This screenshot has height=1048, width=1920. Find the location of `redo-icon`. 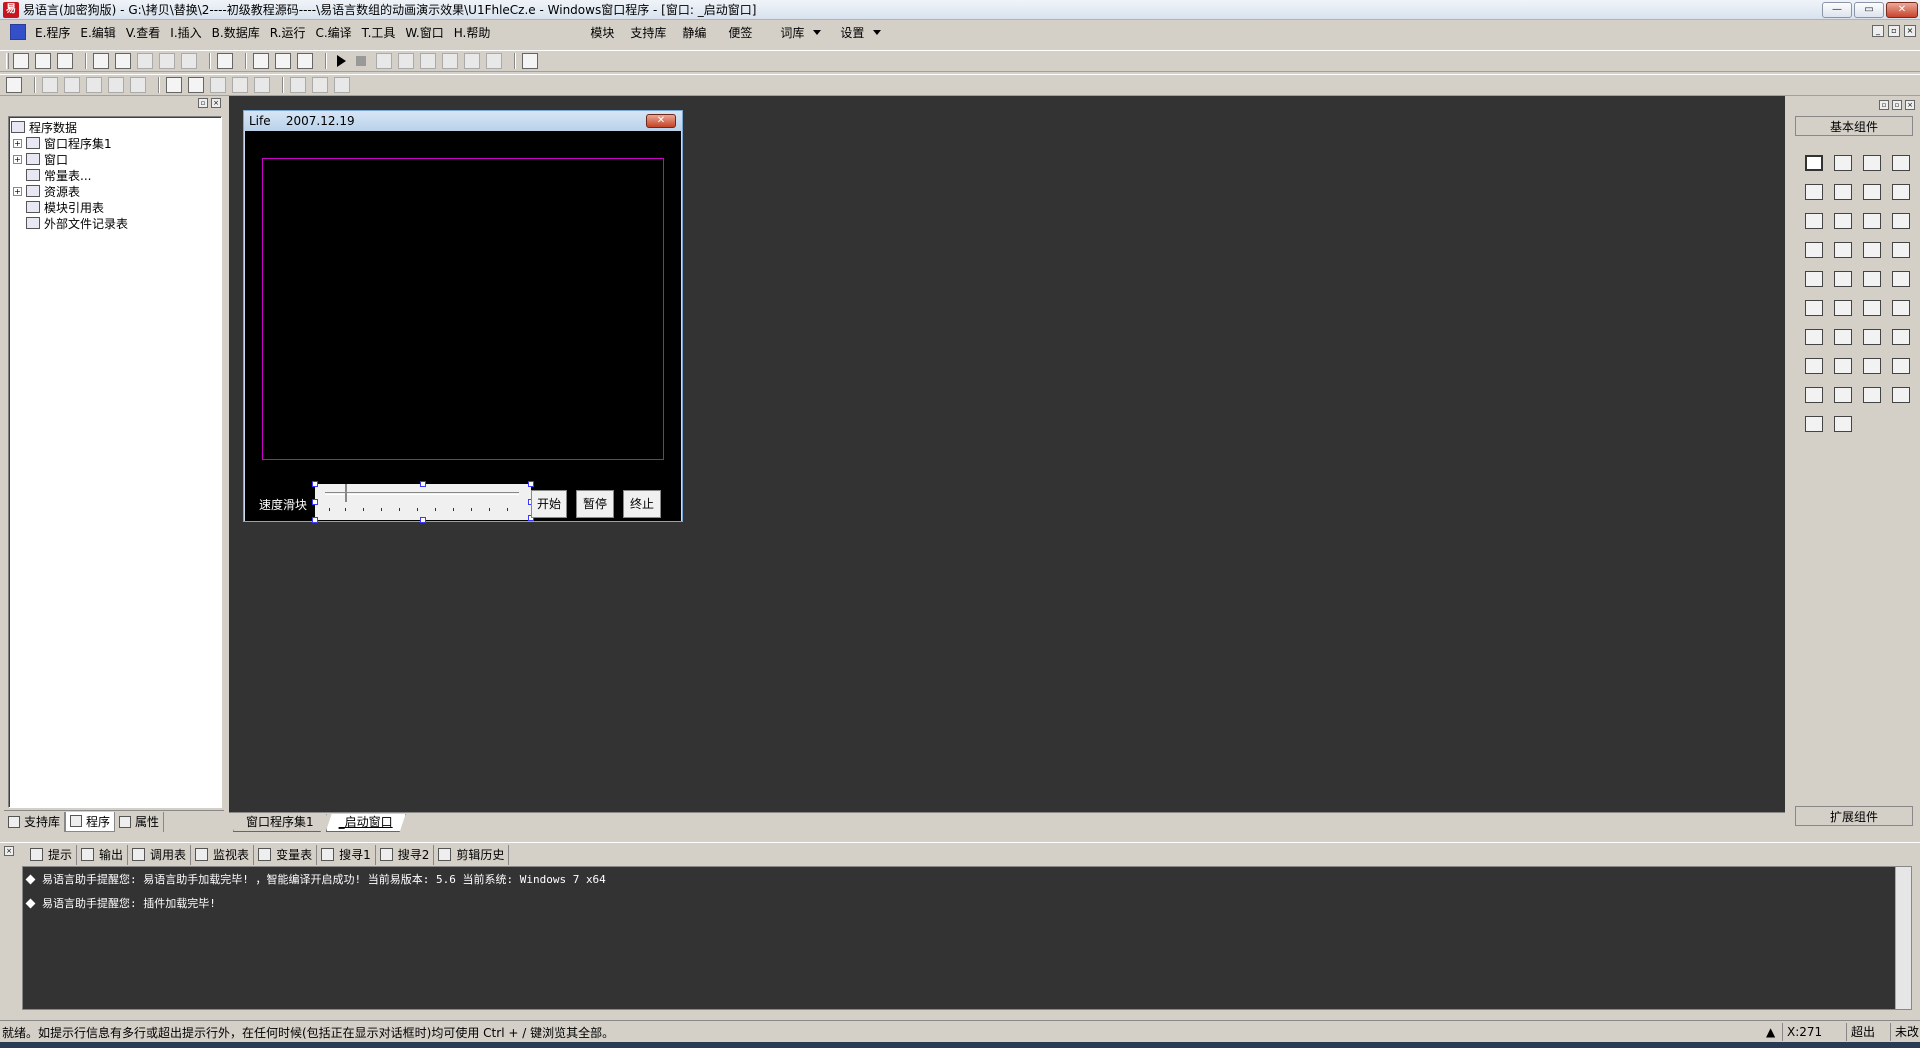

redo-icon is located at coordinates (167, 61).